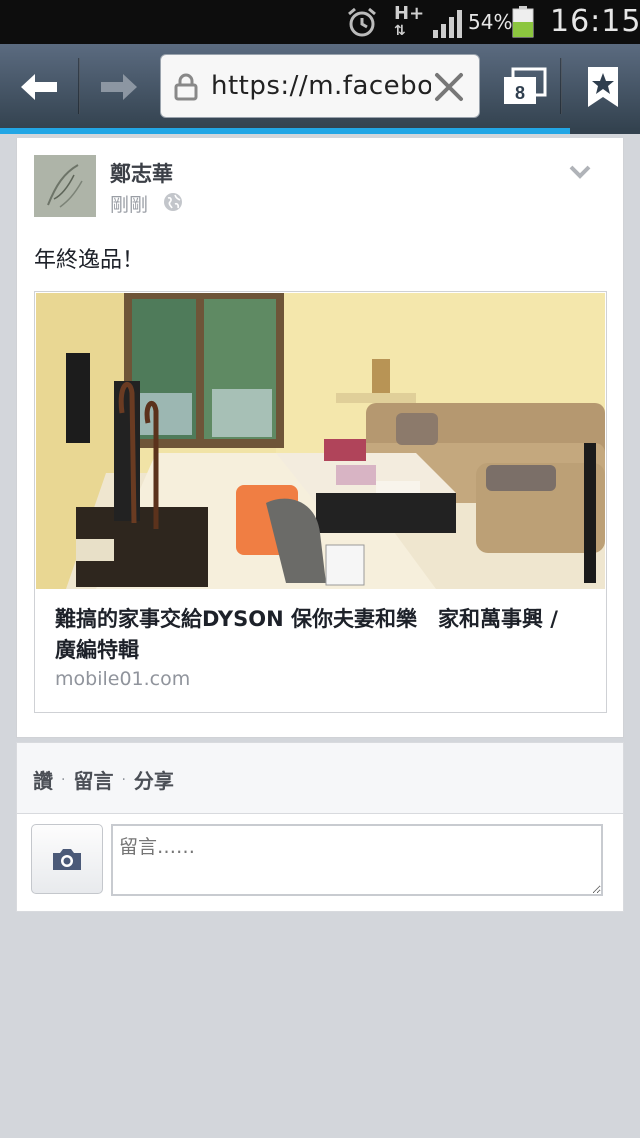 The width and height of the screenshot is (640, 1138). I want to click on network-arrows-icon: ⇅, so click(400, 31).